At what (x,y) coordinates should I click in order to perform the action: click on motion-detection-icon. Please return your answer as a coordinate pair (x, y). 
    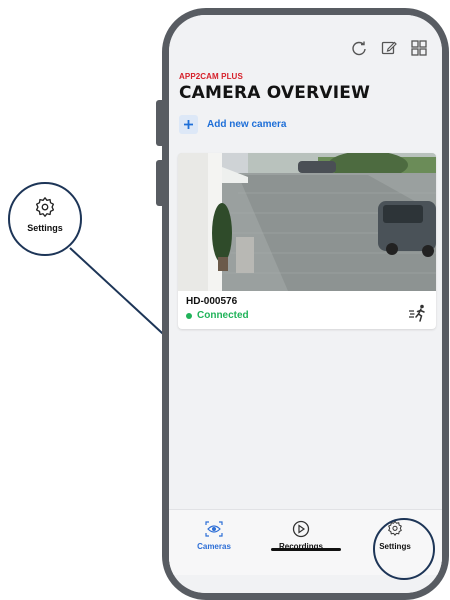
    Looking at the image, I should click on (418, 313).